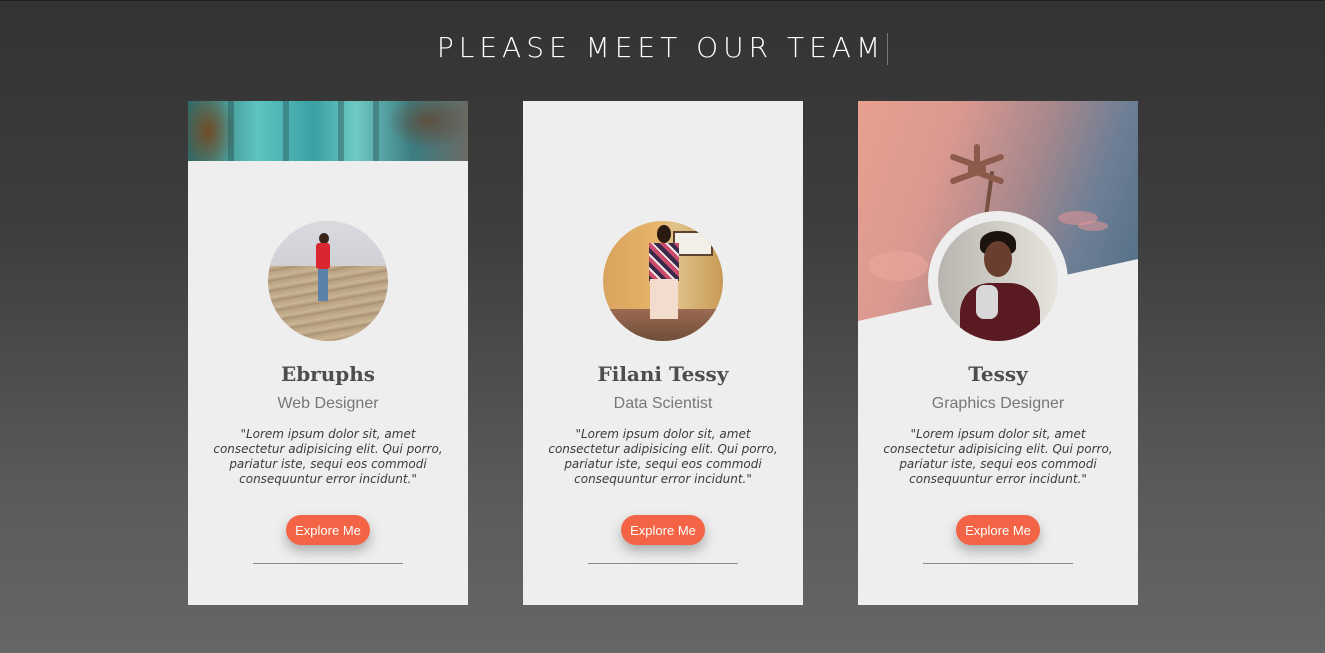 Image resolution: width=1325 pixels, height=653 pixels. Describe the element at coordinates (888, 49) in the screenshot. I see `text-cursor` at that location.